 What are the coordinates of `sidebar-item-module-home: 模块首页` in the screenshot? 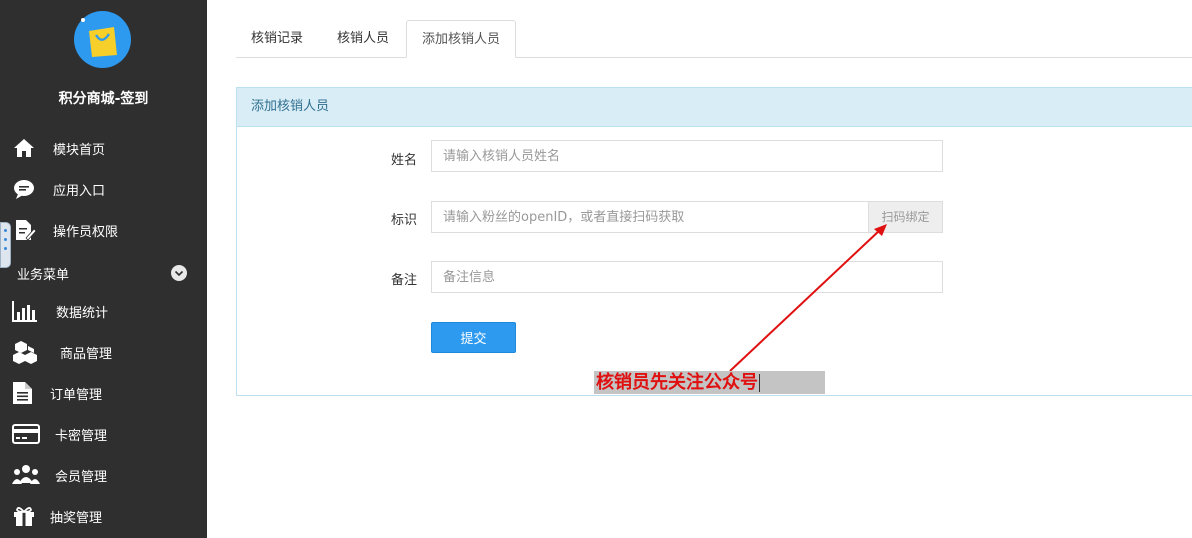 It's located at (103, 148).